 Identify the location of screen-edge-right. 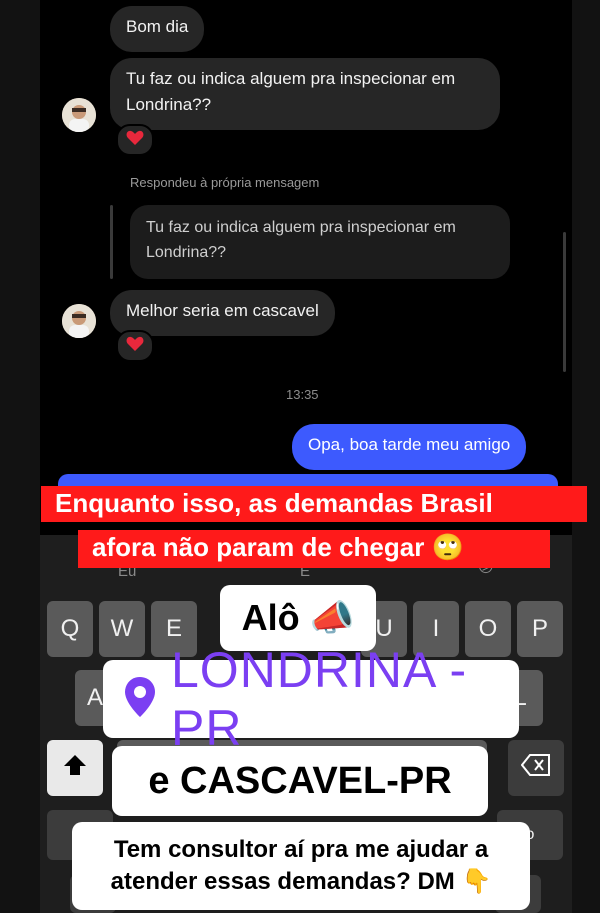
(586, 456).